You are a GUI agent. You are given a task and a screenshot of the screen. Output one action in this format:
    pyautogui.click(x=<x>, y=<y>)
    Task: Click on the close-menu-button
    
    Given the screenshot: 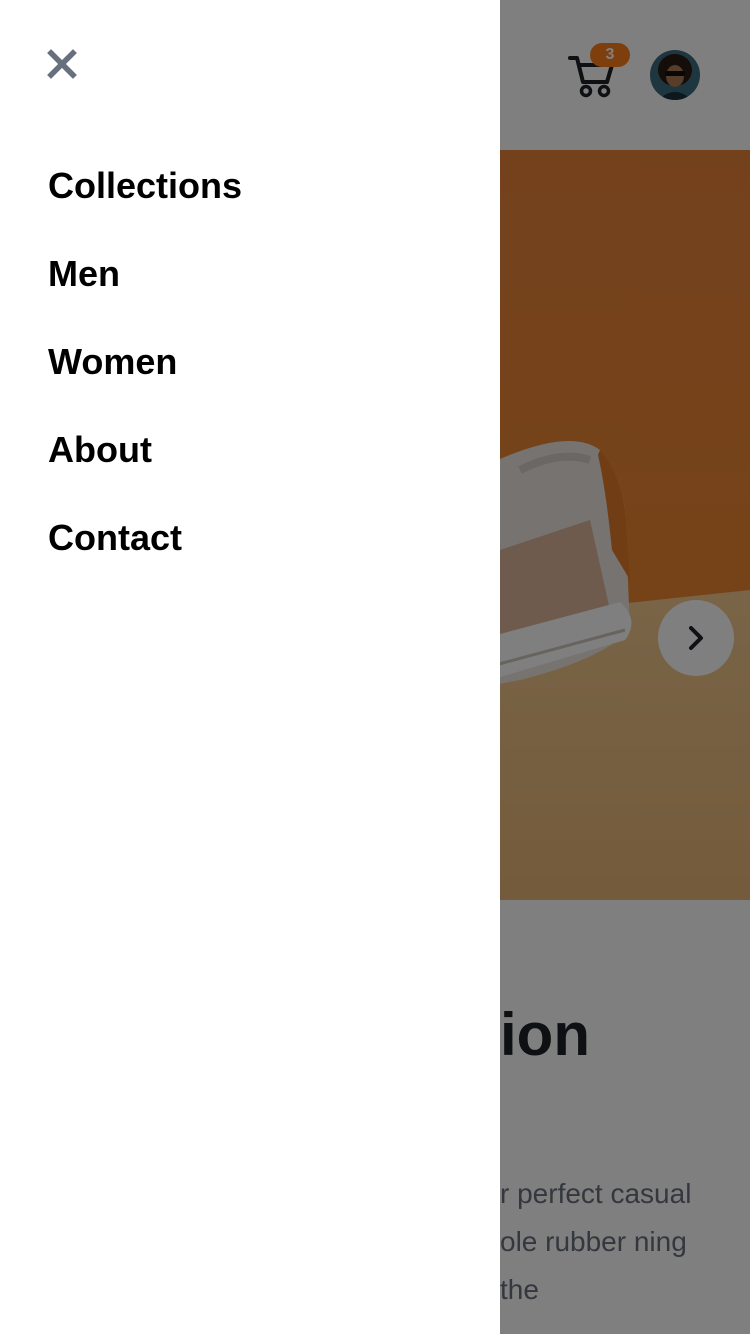 What is the action you would take?
    pyautogui.click(x=62, y=64)
    